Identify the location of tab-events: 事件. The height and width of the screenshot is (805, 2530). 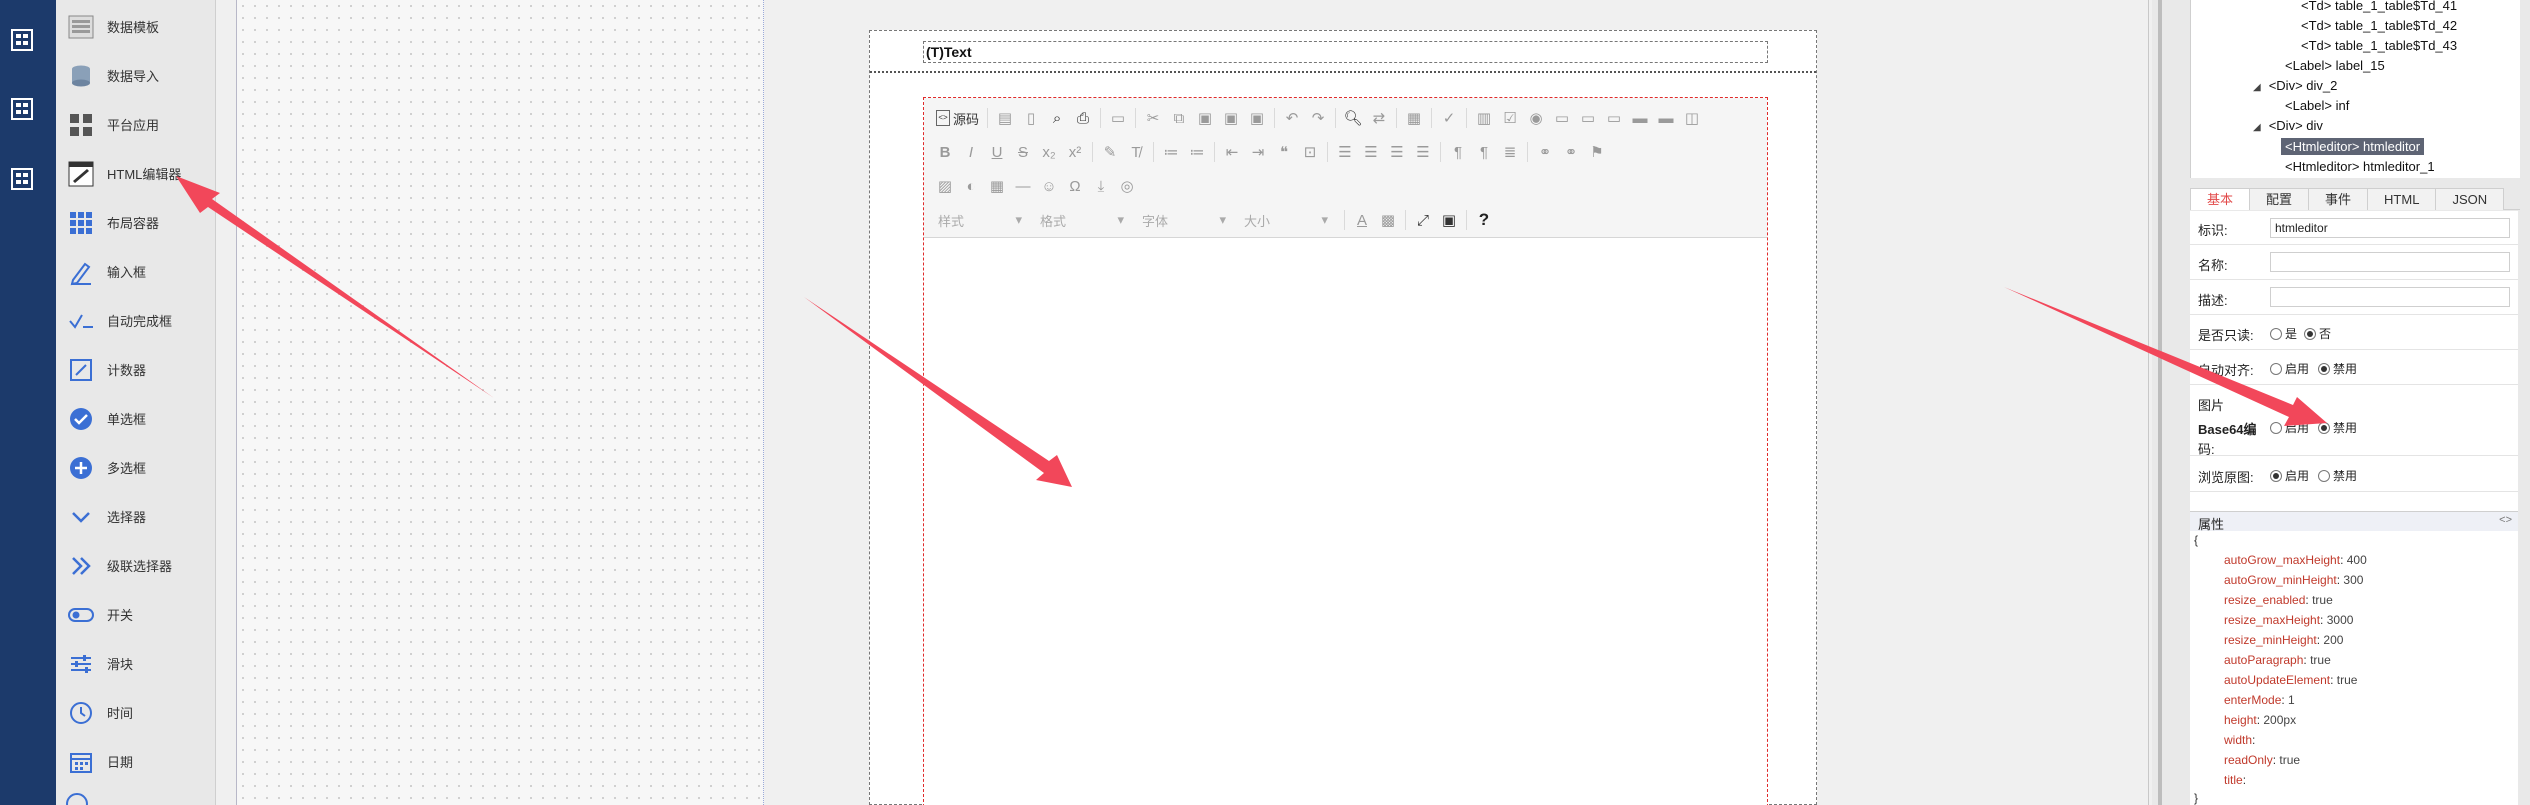
(2338, 199).